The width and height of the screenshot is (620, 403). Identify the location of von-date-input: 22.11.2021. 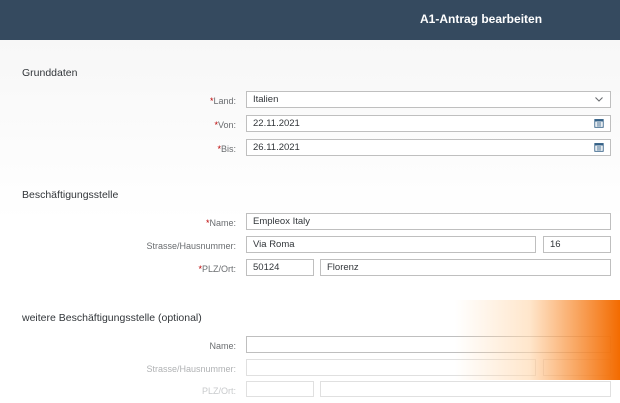
(428, 123).